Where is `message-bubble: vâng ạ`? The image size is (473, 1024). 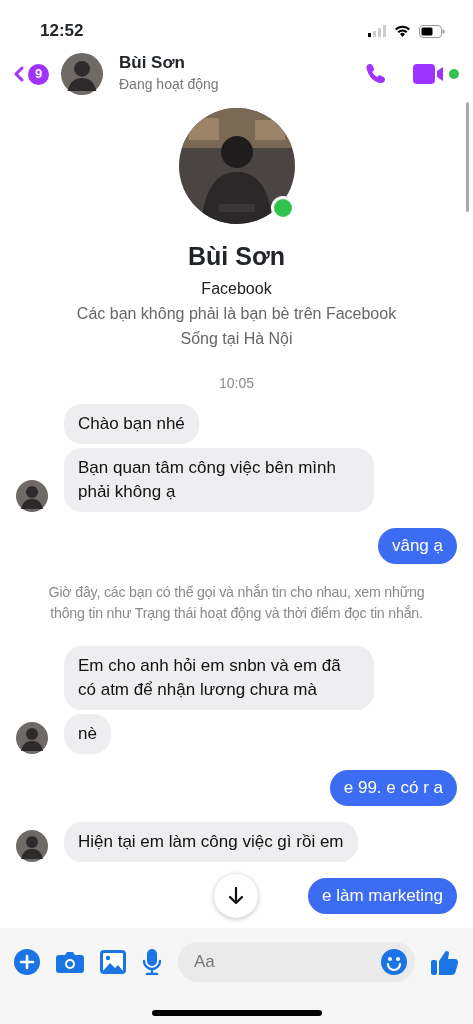 message-bubble: vâng ạ is located at coordinates (417, 545).